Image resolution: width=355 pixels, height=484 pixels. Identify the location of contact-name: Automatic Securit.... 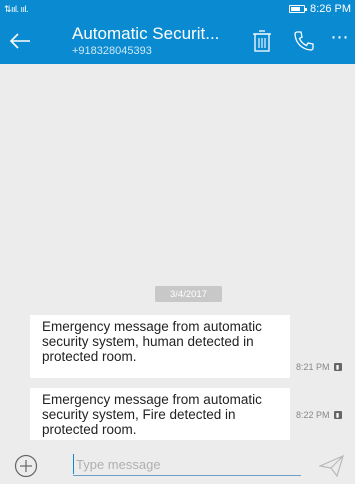
(146, 33).